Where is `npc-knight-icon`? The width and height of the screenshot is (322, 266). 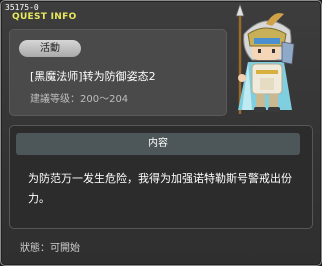 npc-knight-icon is located at coordinates (265, 59).